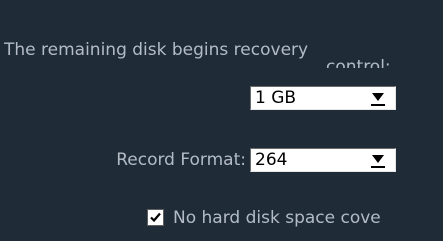  Describe the element at coordinates (181, 160) in the screenshot. I see `record-format-label: Record Format:` at that location.